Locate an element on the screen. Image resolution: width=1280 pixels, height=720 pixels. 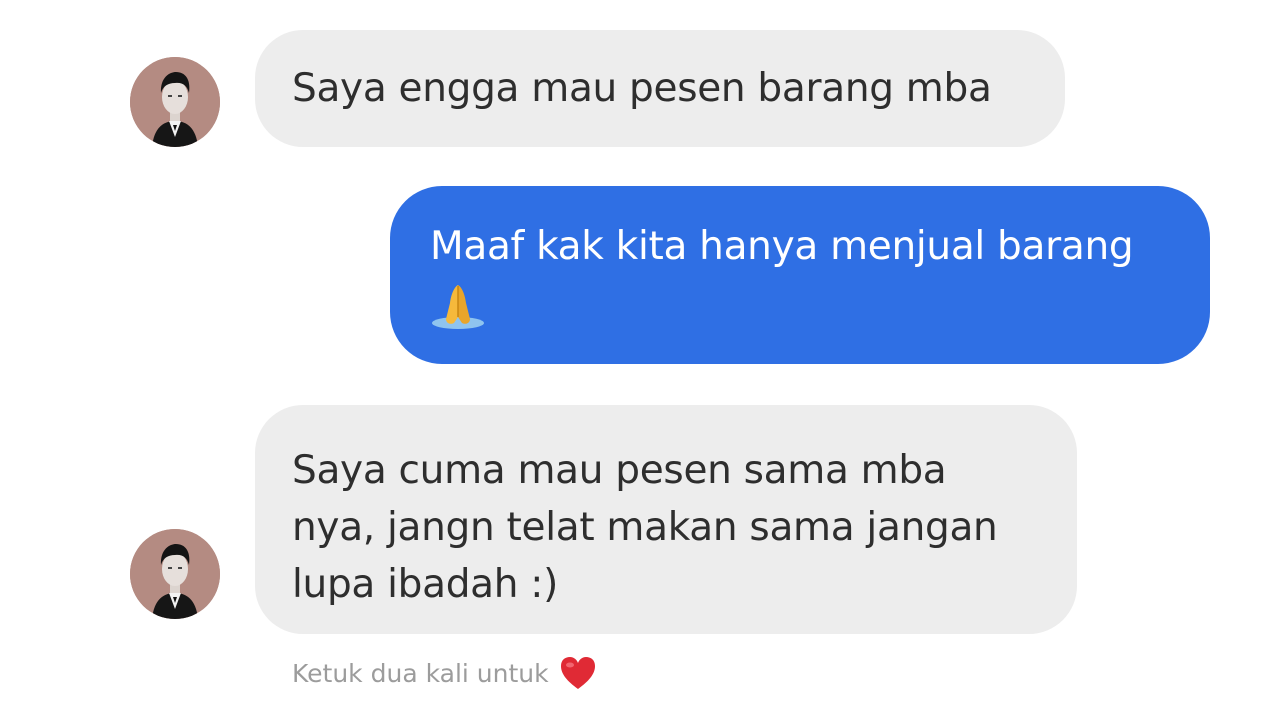
message-text-line: lupa ibadah :) is located at coordinates (425, 584).